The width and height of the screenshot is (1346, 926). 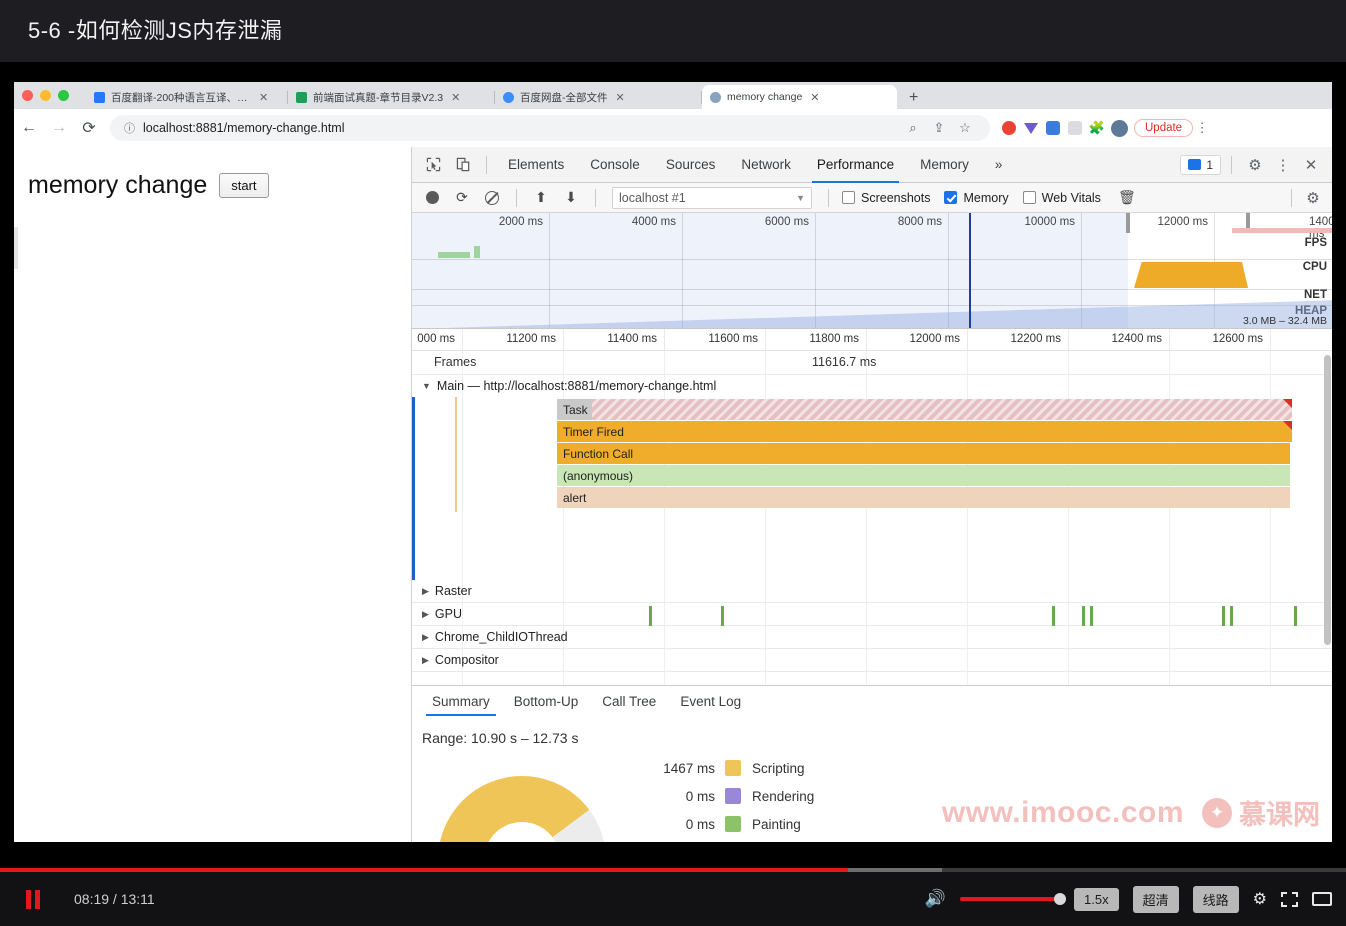 I want to click on drawer-tab-event-log: Event Log, so click(x=710, y=701).